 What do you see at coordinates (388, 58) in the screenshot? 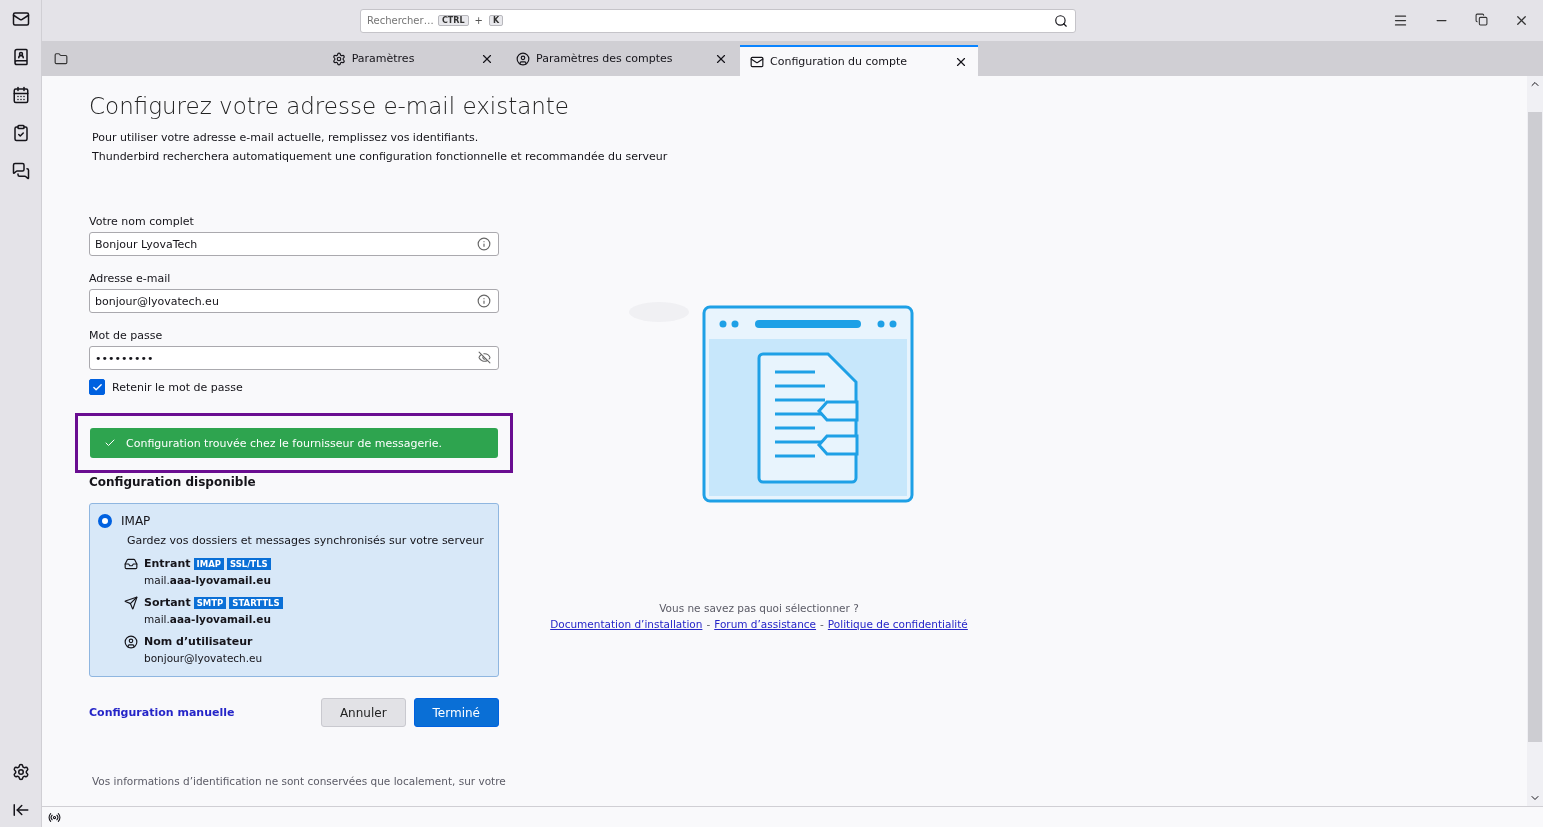
I see `tab: Paramètres` at bounding box center [388, 58].